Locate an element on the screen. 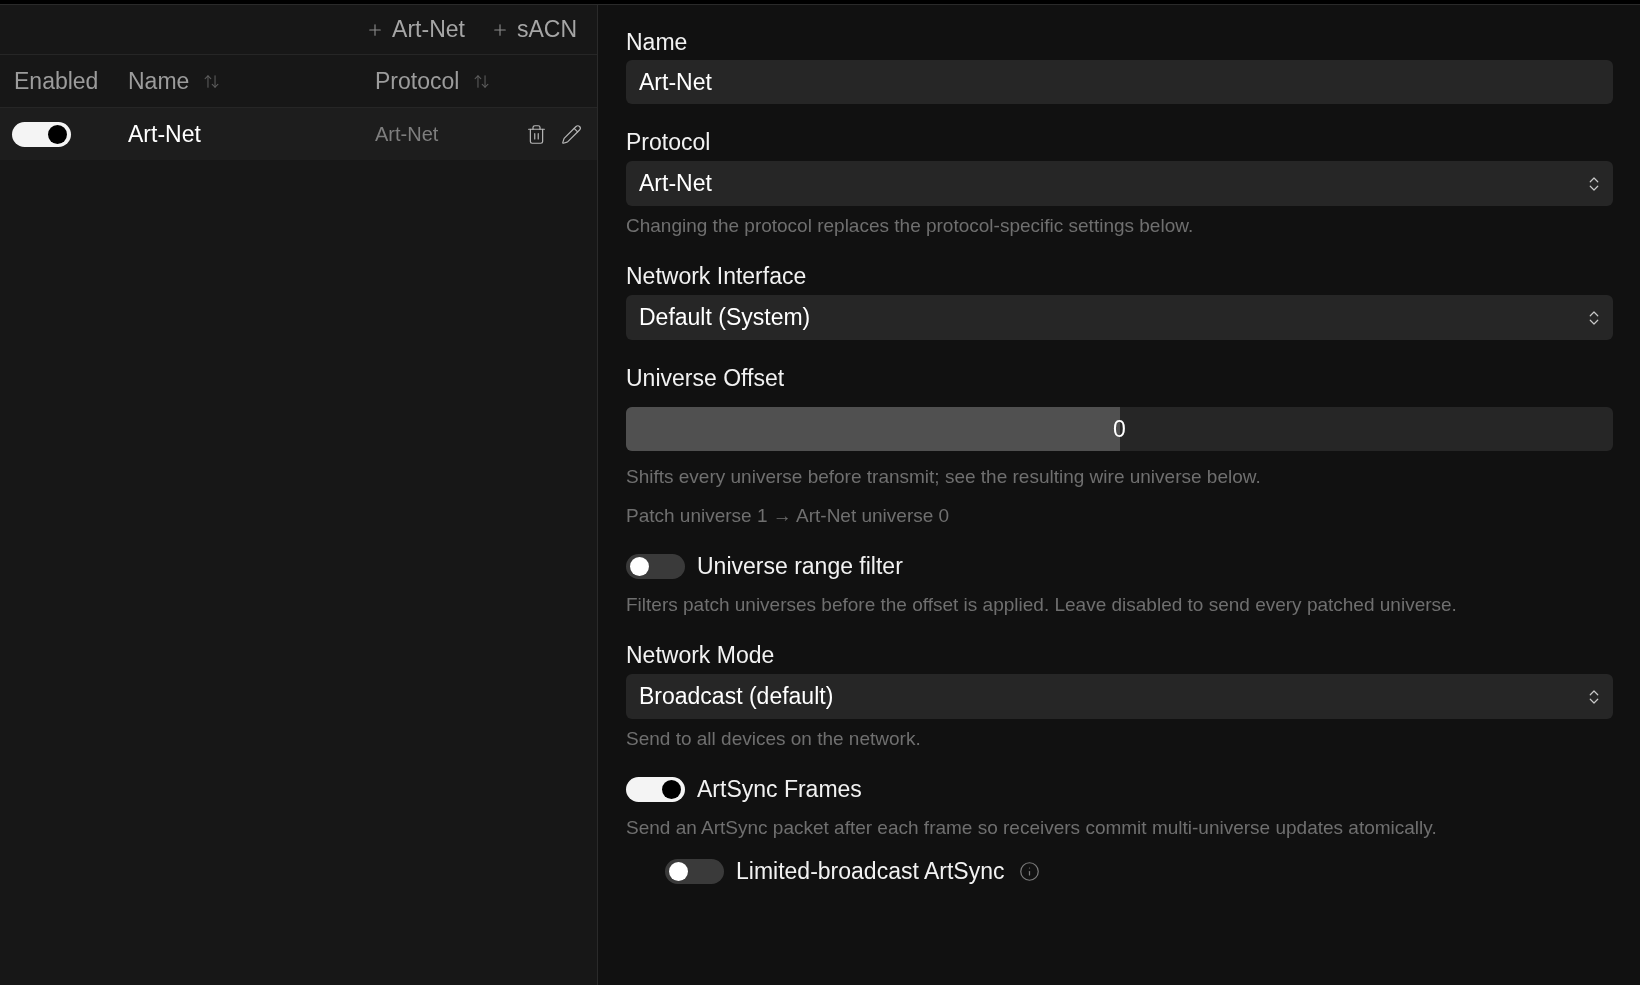 The height and width of the screenshot is (985, 1640). trash-icon is located at coordinates (536, 134).